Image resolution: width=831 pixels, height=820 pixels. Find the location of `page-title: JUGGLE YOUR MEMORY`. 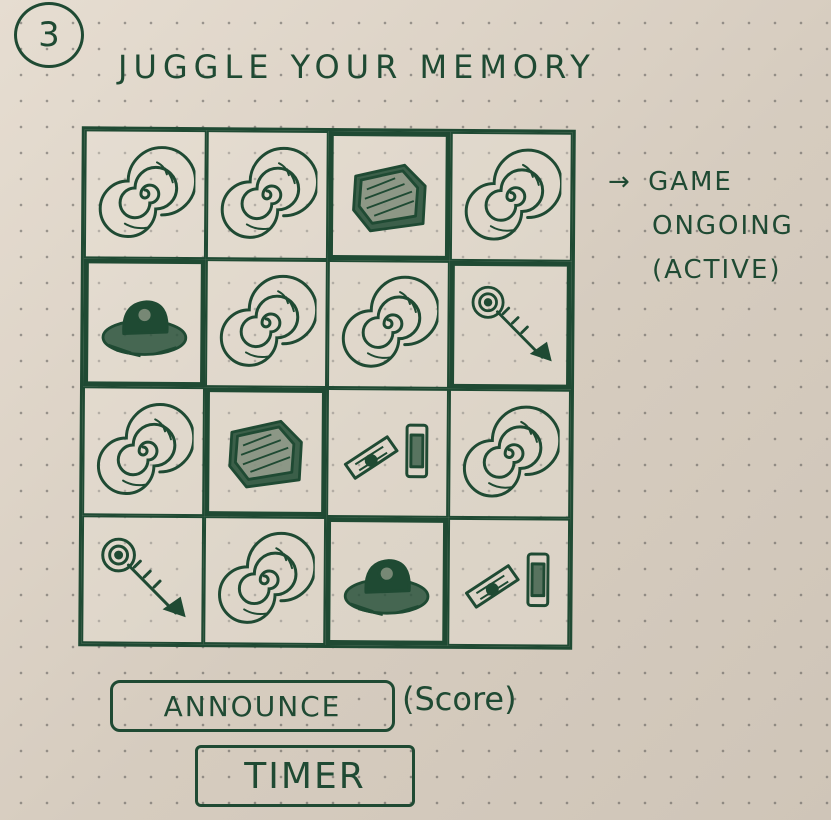

page-title: JUGGLE YOUR MEMORY is located at coordinates (357, 67).